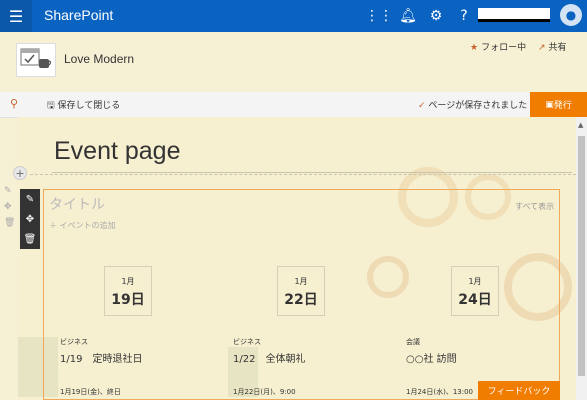  I want to click on event-short-date: 1/22, so click(244, 359).